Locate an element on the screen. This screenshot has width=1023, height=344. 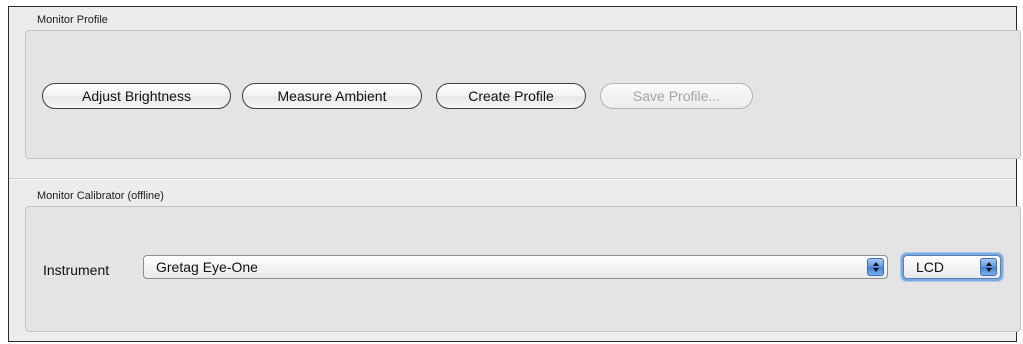
monitor-calibrator-title: Monitor Calibrator (offline) is located at coordinates (100, 196).